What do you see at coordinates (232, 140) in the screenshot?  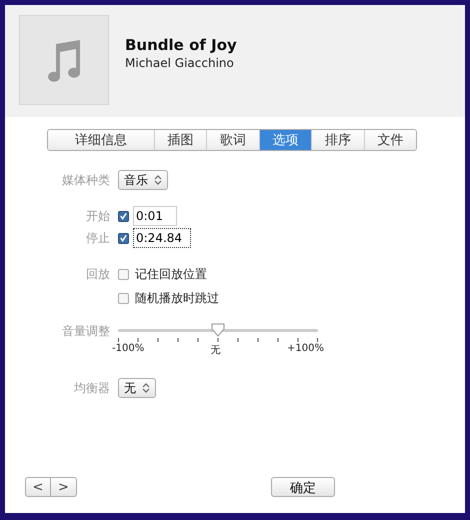 I see `tab: 歌词` at bounding box center [232, 140].